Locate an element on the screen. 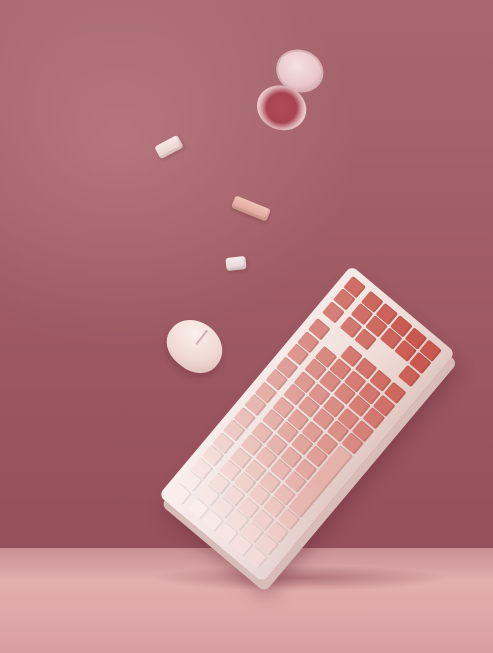 The width and height of the screenshot is (493, 653). floating-keycap is located at coordinates (236, 263).